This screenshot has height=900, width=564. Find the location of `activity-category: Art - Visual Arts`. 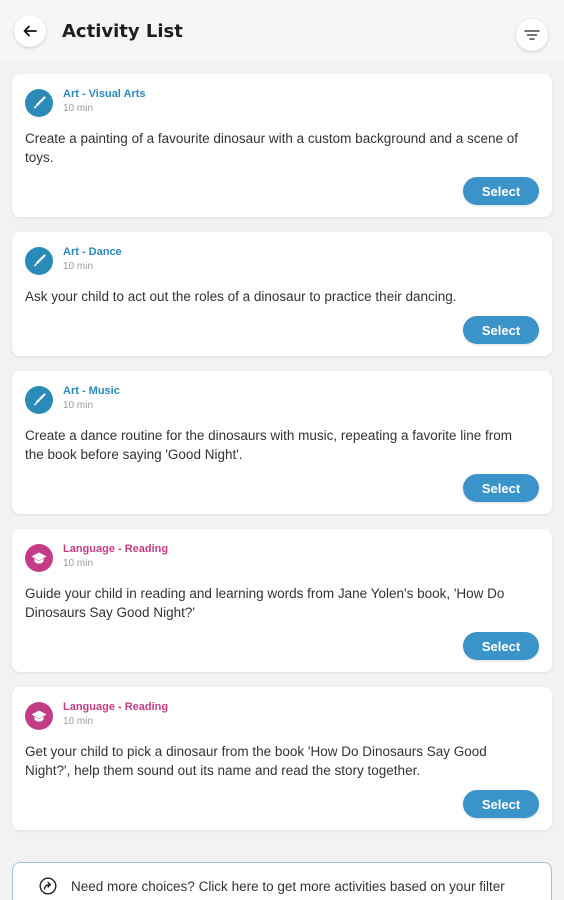

activity-category: Art - Visual Arts is located at coordinates (104, 94).